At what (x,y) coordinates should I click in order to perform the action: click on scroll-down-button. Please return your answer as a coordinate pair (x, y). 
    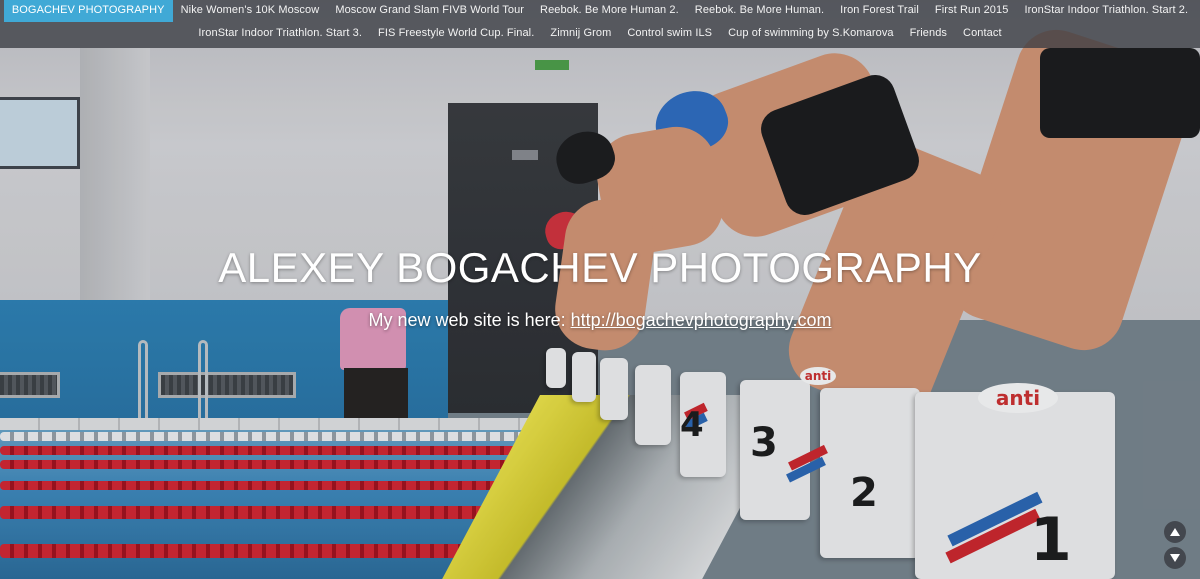
    Looking at the image, I should click on (1175, 558).